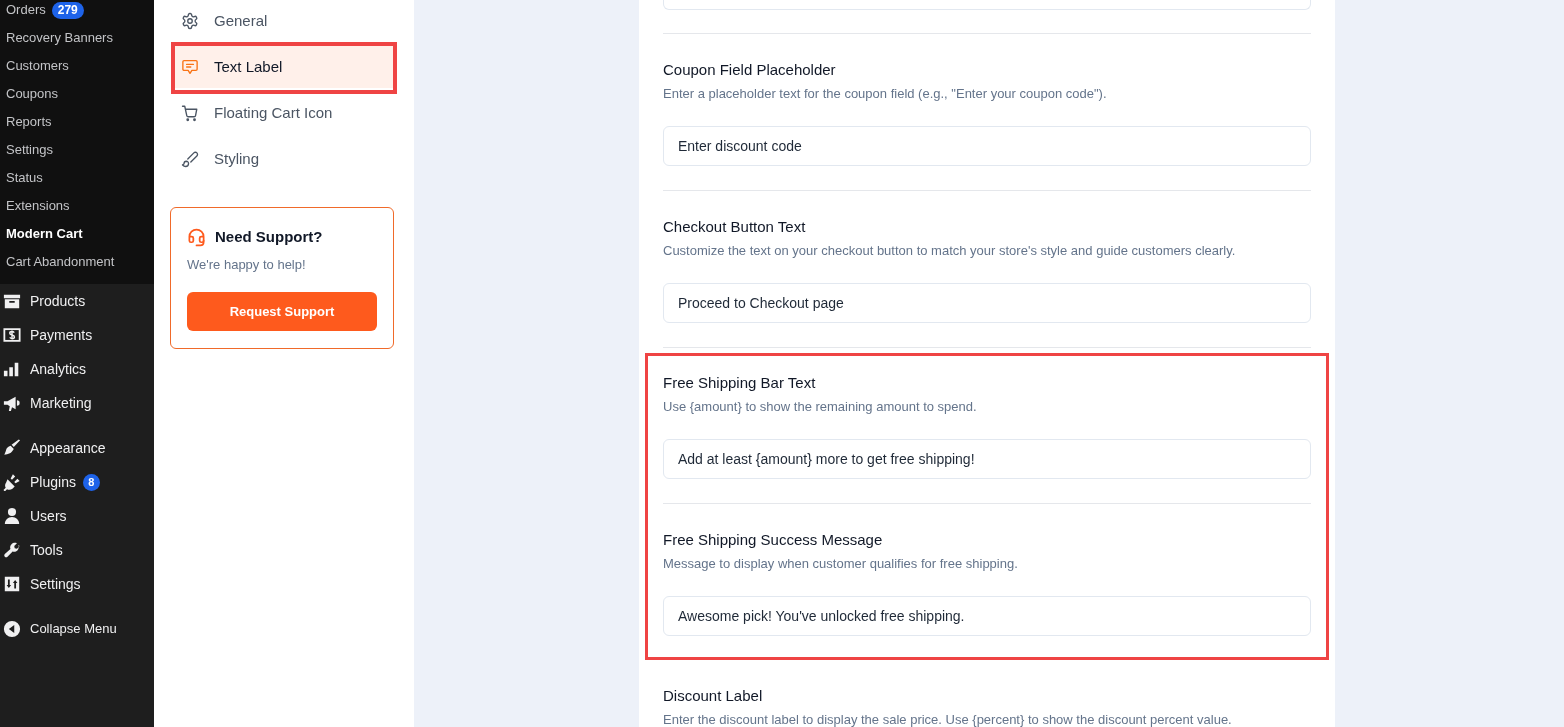 Image resolution: width=1564 pixels, height=727 pixels. I want to click on submenu-item: Recovery Banners, so click(77, 38).